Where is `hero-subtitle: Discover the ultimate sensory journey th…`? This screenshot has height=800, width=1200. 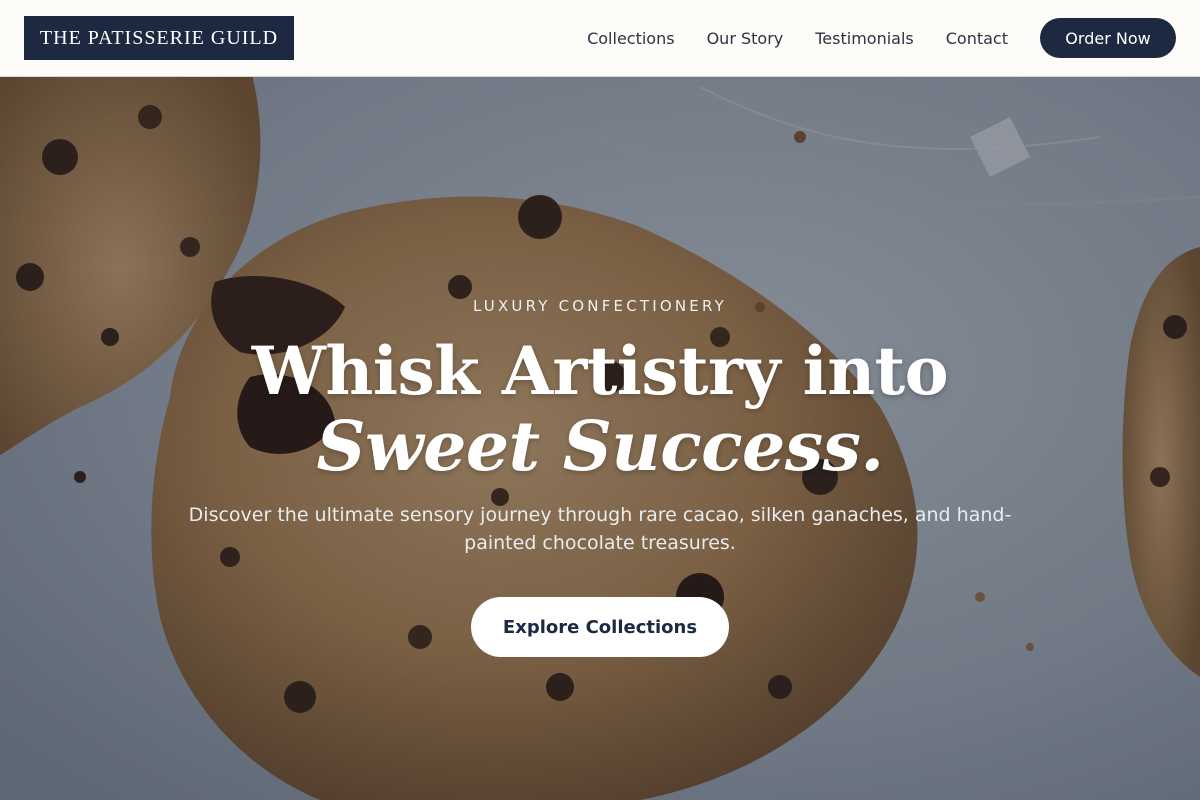
hero-subtitle: Discover the ultimate sensory journey th… is located at coordinates (600, 529).